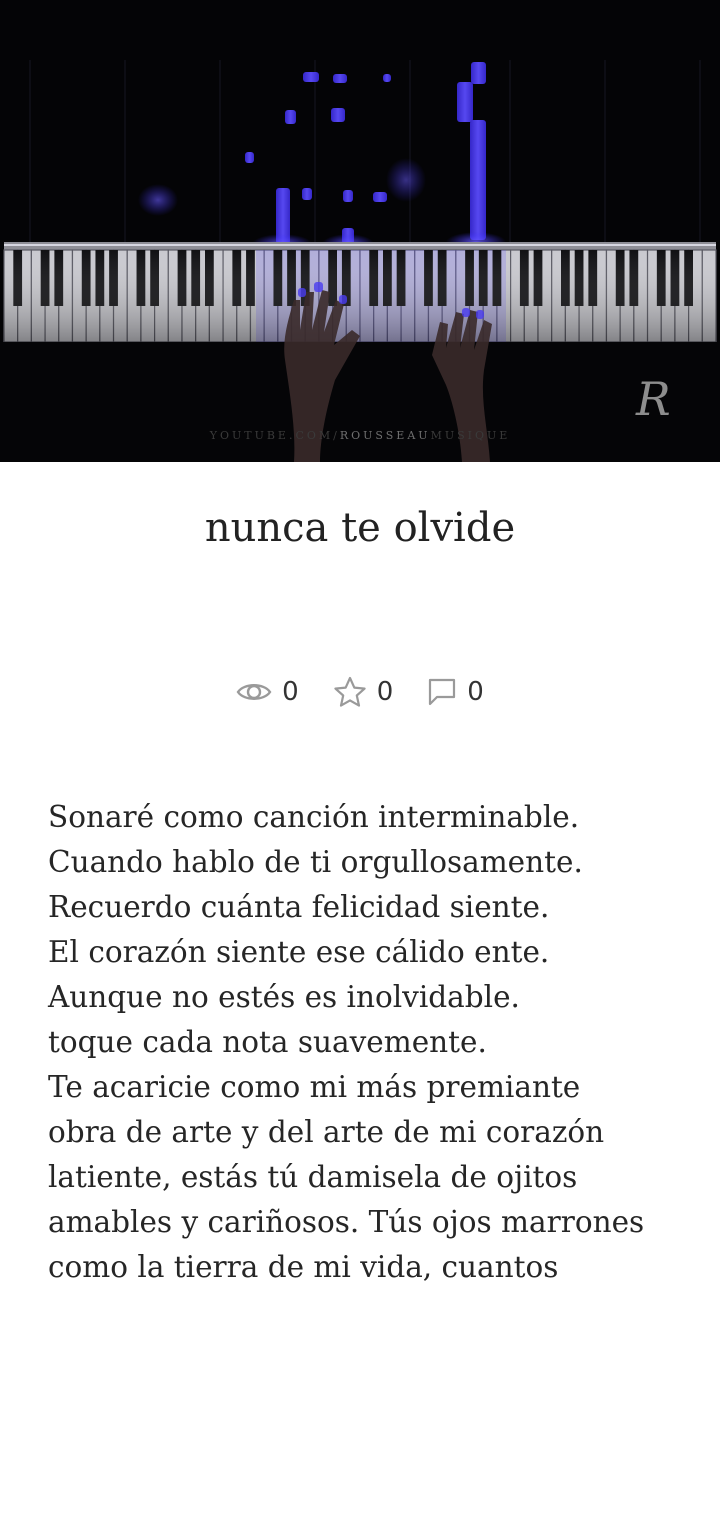 This screenshot has width=720, height=1520. What do you see at coordinates (360, 435) in the screenshot?
I see `channel-watermark: YOUTUBE.COM/ROUSSEAUMUSIQUE` at bounding box center [360, 435].